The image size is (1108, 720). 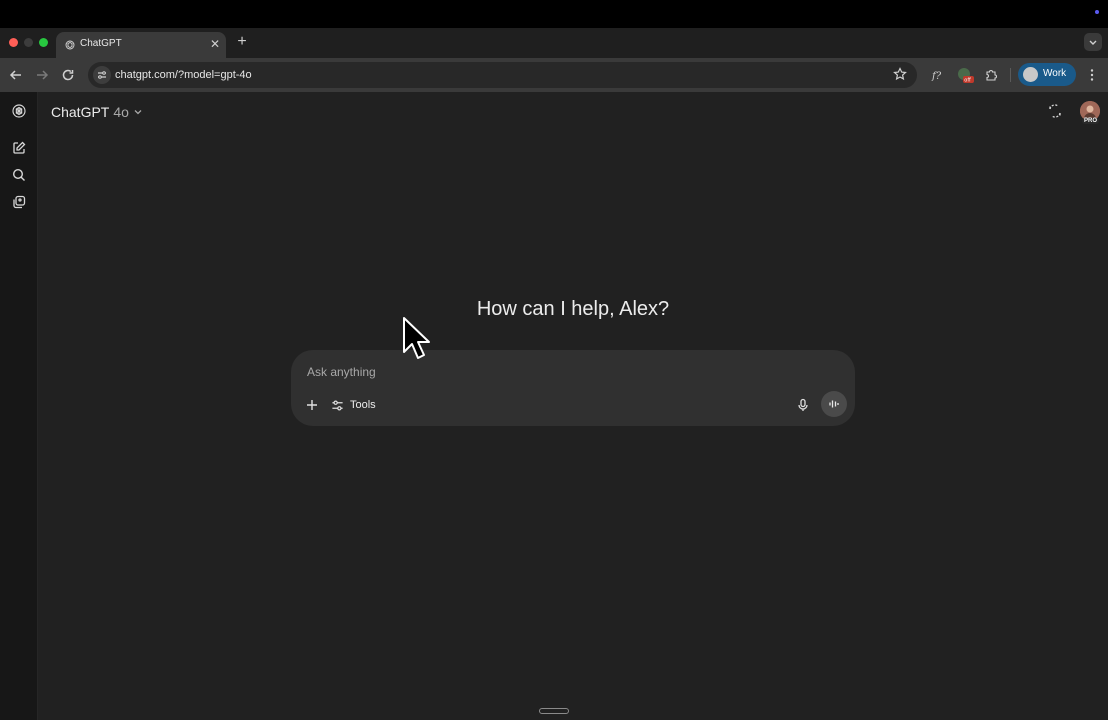 I want to click on voice-mode-icon, so click(x=834, y=404).